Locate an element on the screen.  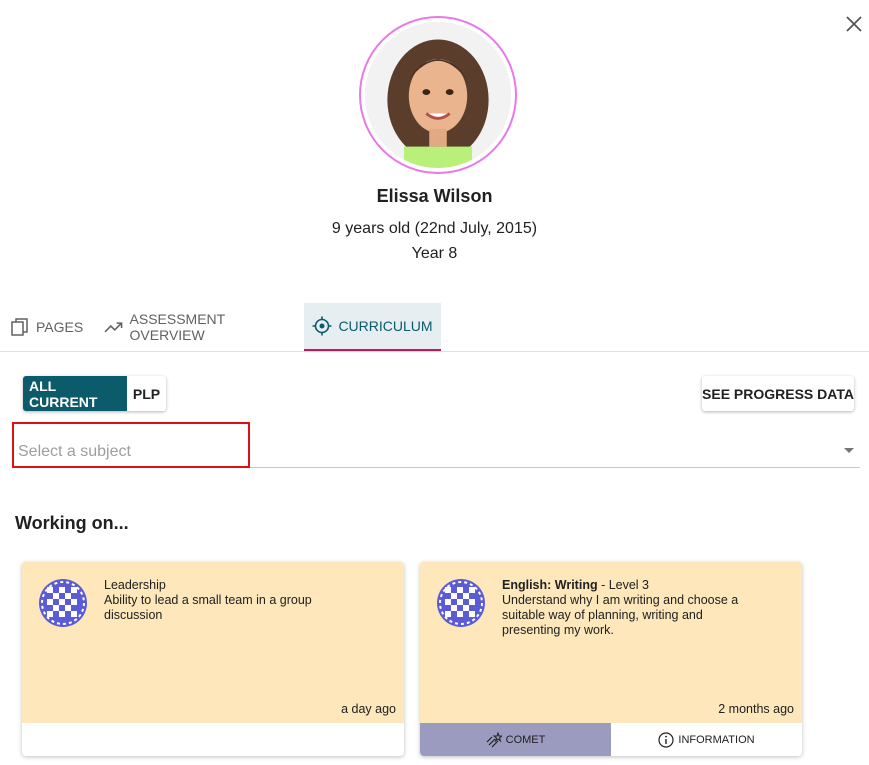
comet-button: COMET is located at coordinates (515, 739).